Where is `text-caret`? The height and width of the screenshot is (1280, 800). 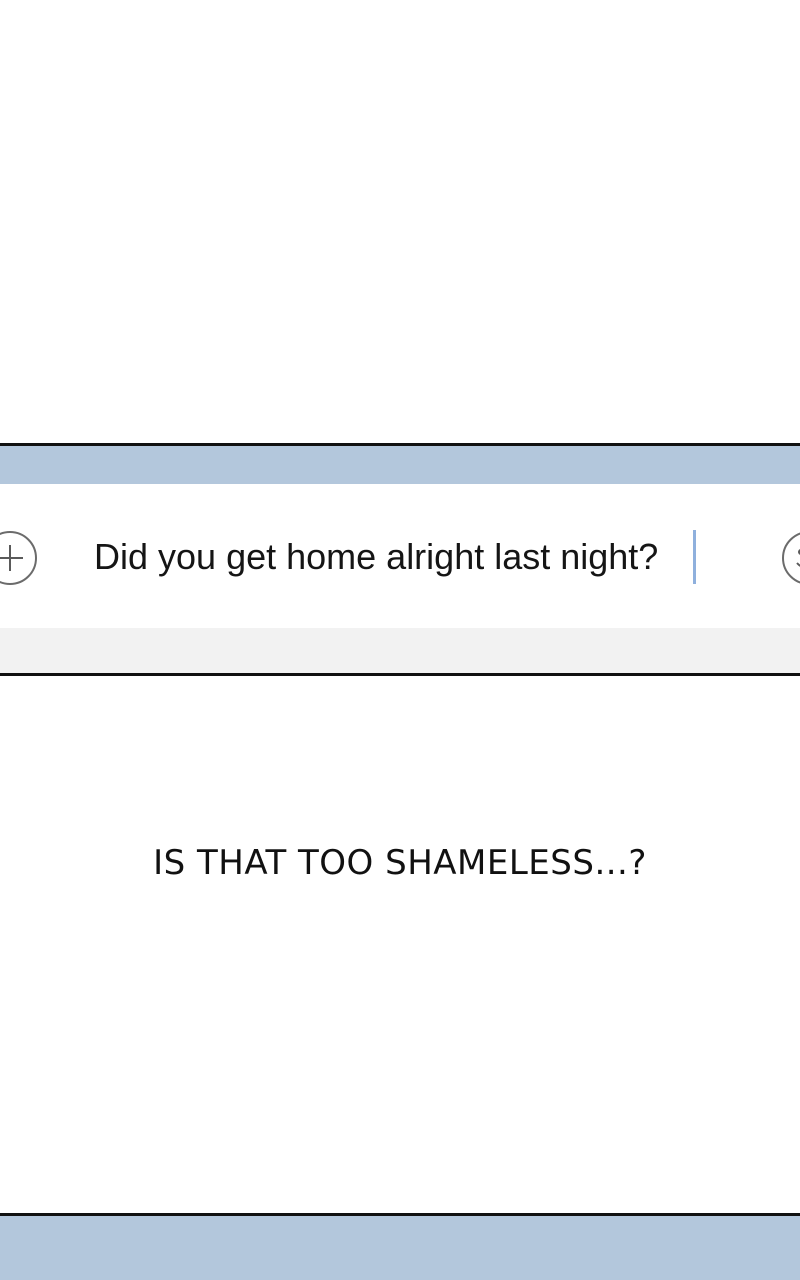 text-caret is located at coordinates (694, 557).